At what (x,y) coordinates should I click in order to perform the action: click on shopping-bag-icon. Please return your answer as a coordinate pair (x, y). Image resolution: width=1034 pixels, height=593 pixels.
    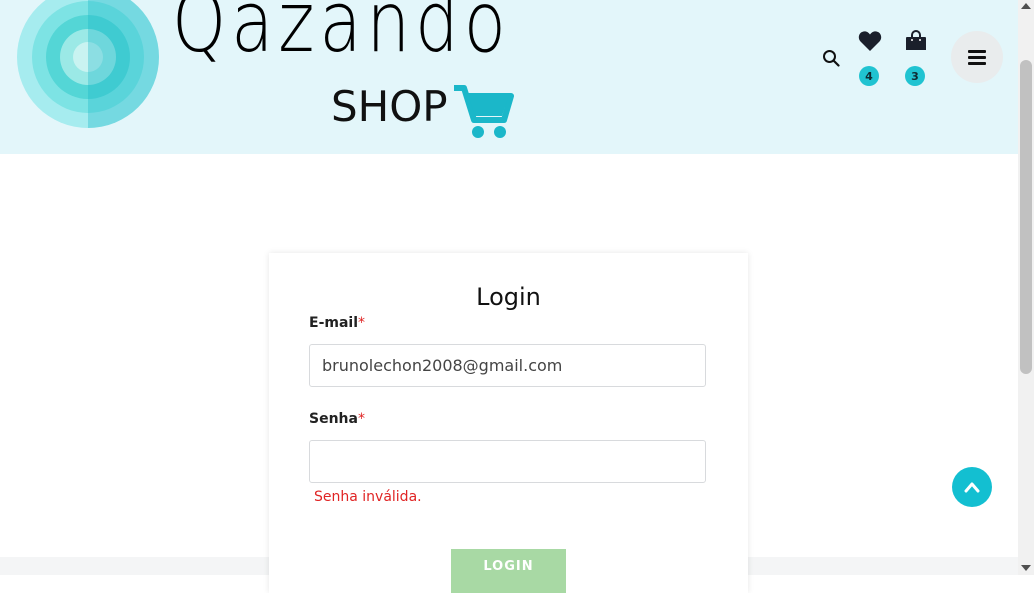
    Looking at the image, I should click on (915, 41).